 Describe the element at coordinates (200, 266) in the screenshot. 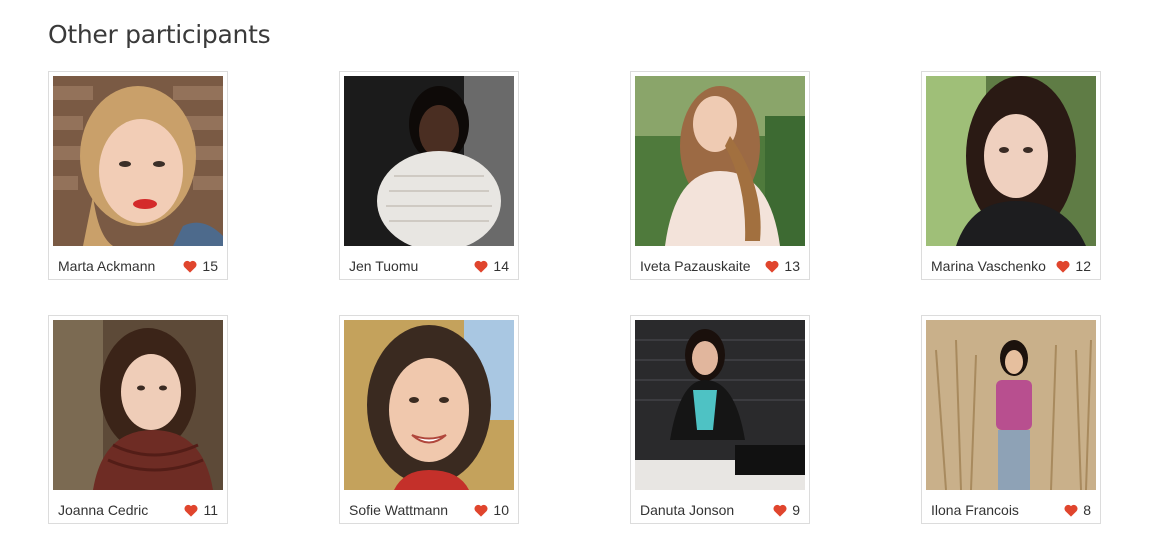

I see `like-count: 15` at that location.